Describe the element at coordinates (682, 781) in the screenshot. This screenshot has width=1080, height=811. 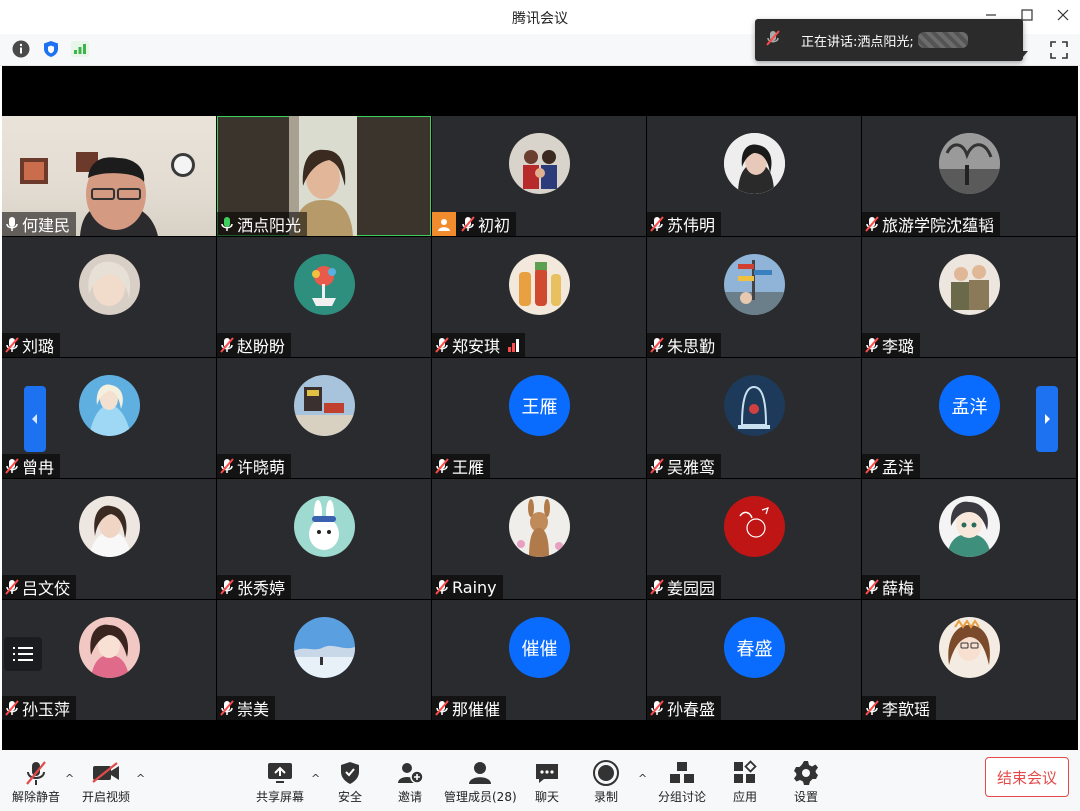
I see `breakout-rooms-button: 分组讨论` at that location.